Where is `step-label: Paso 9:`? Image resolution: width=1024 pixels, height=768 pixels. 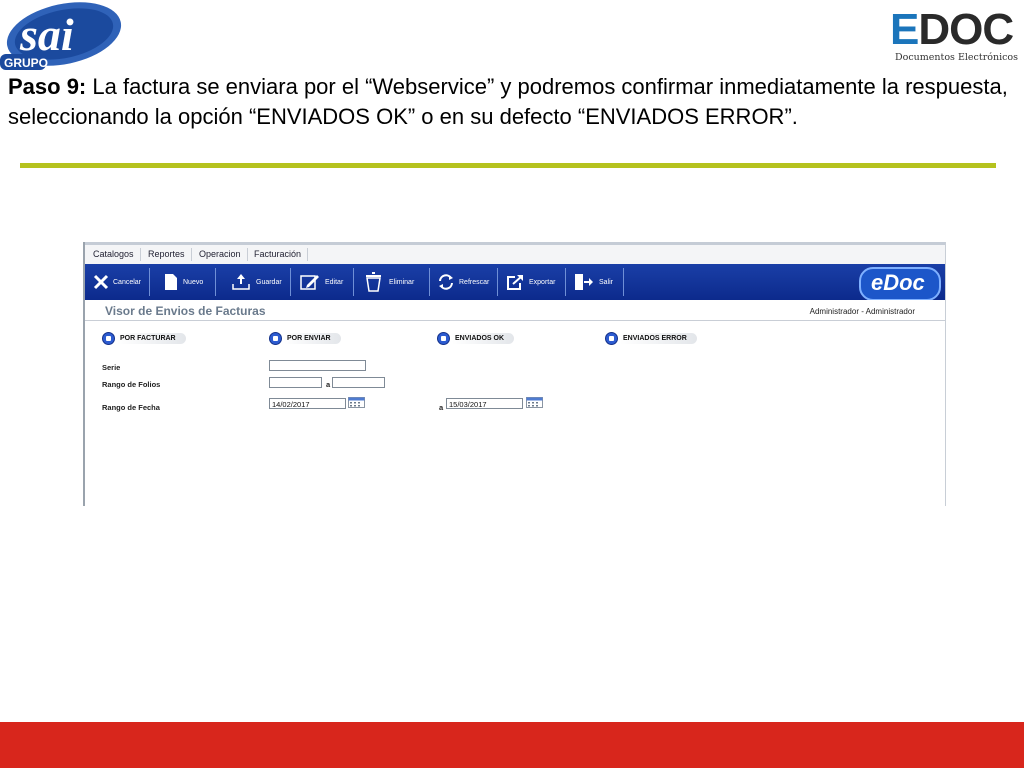 step-label: Paso 9: is located at coordinates (47, 86).